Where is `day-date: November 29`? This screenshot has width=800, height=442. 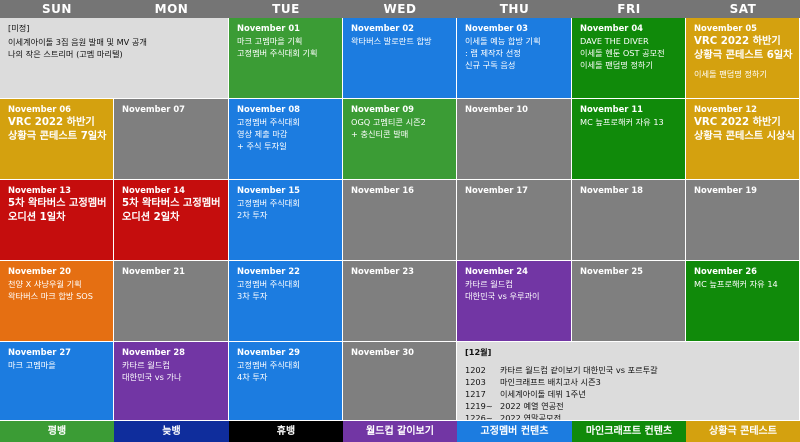 day-date: November 29 is located at coordinates (269, 352).